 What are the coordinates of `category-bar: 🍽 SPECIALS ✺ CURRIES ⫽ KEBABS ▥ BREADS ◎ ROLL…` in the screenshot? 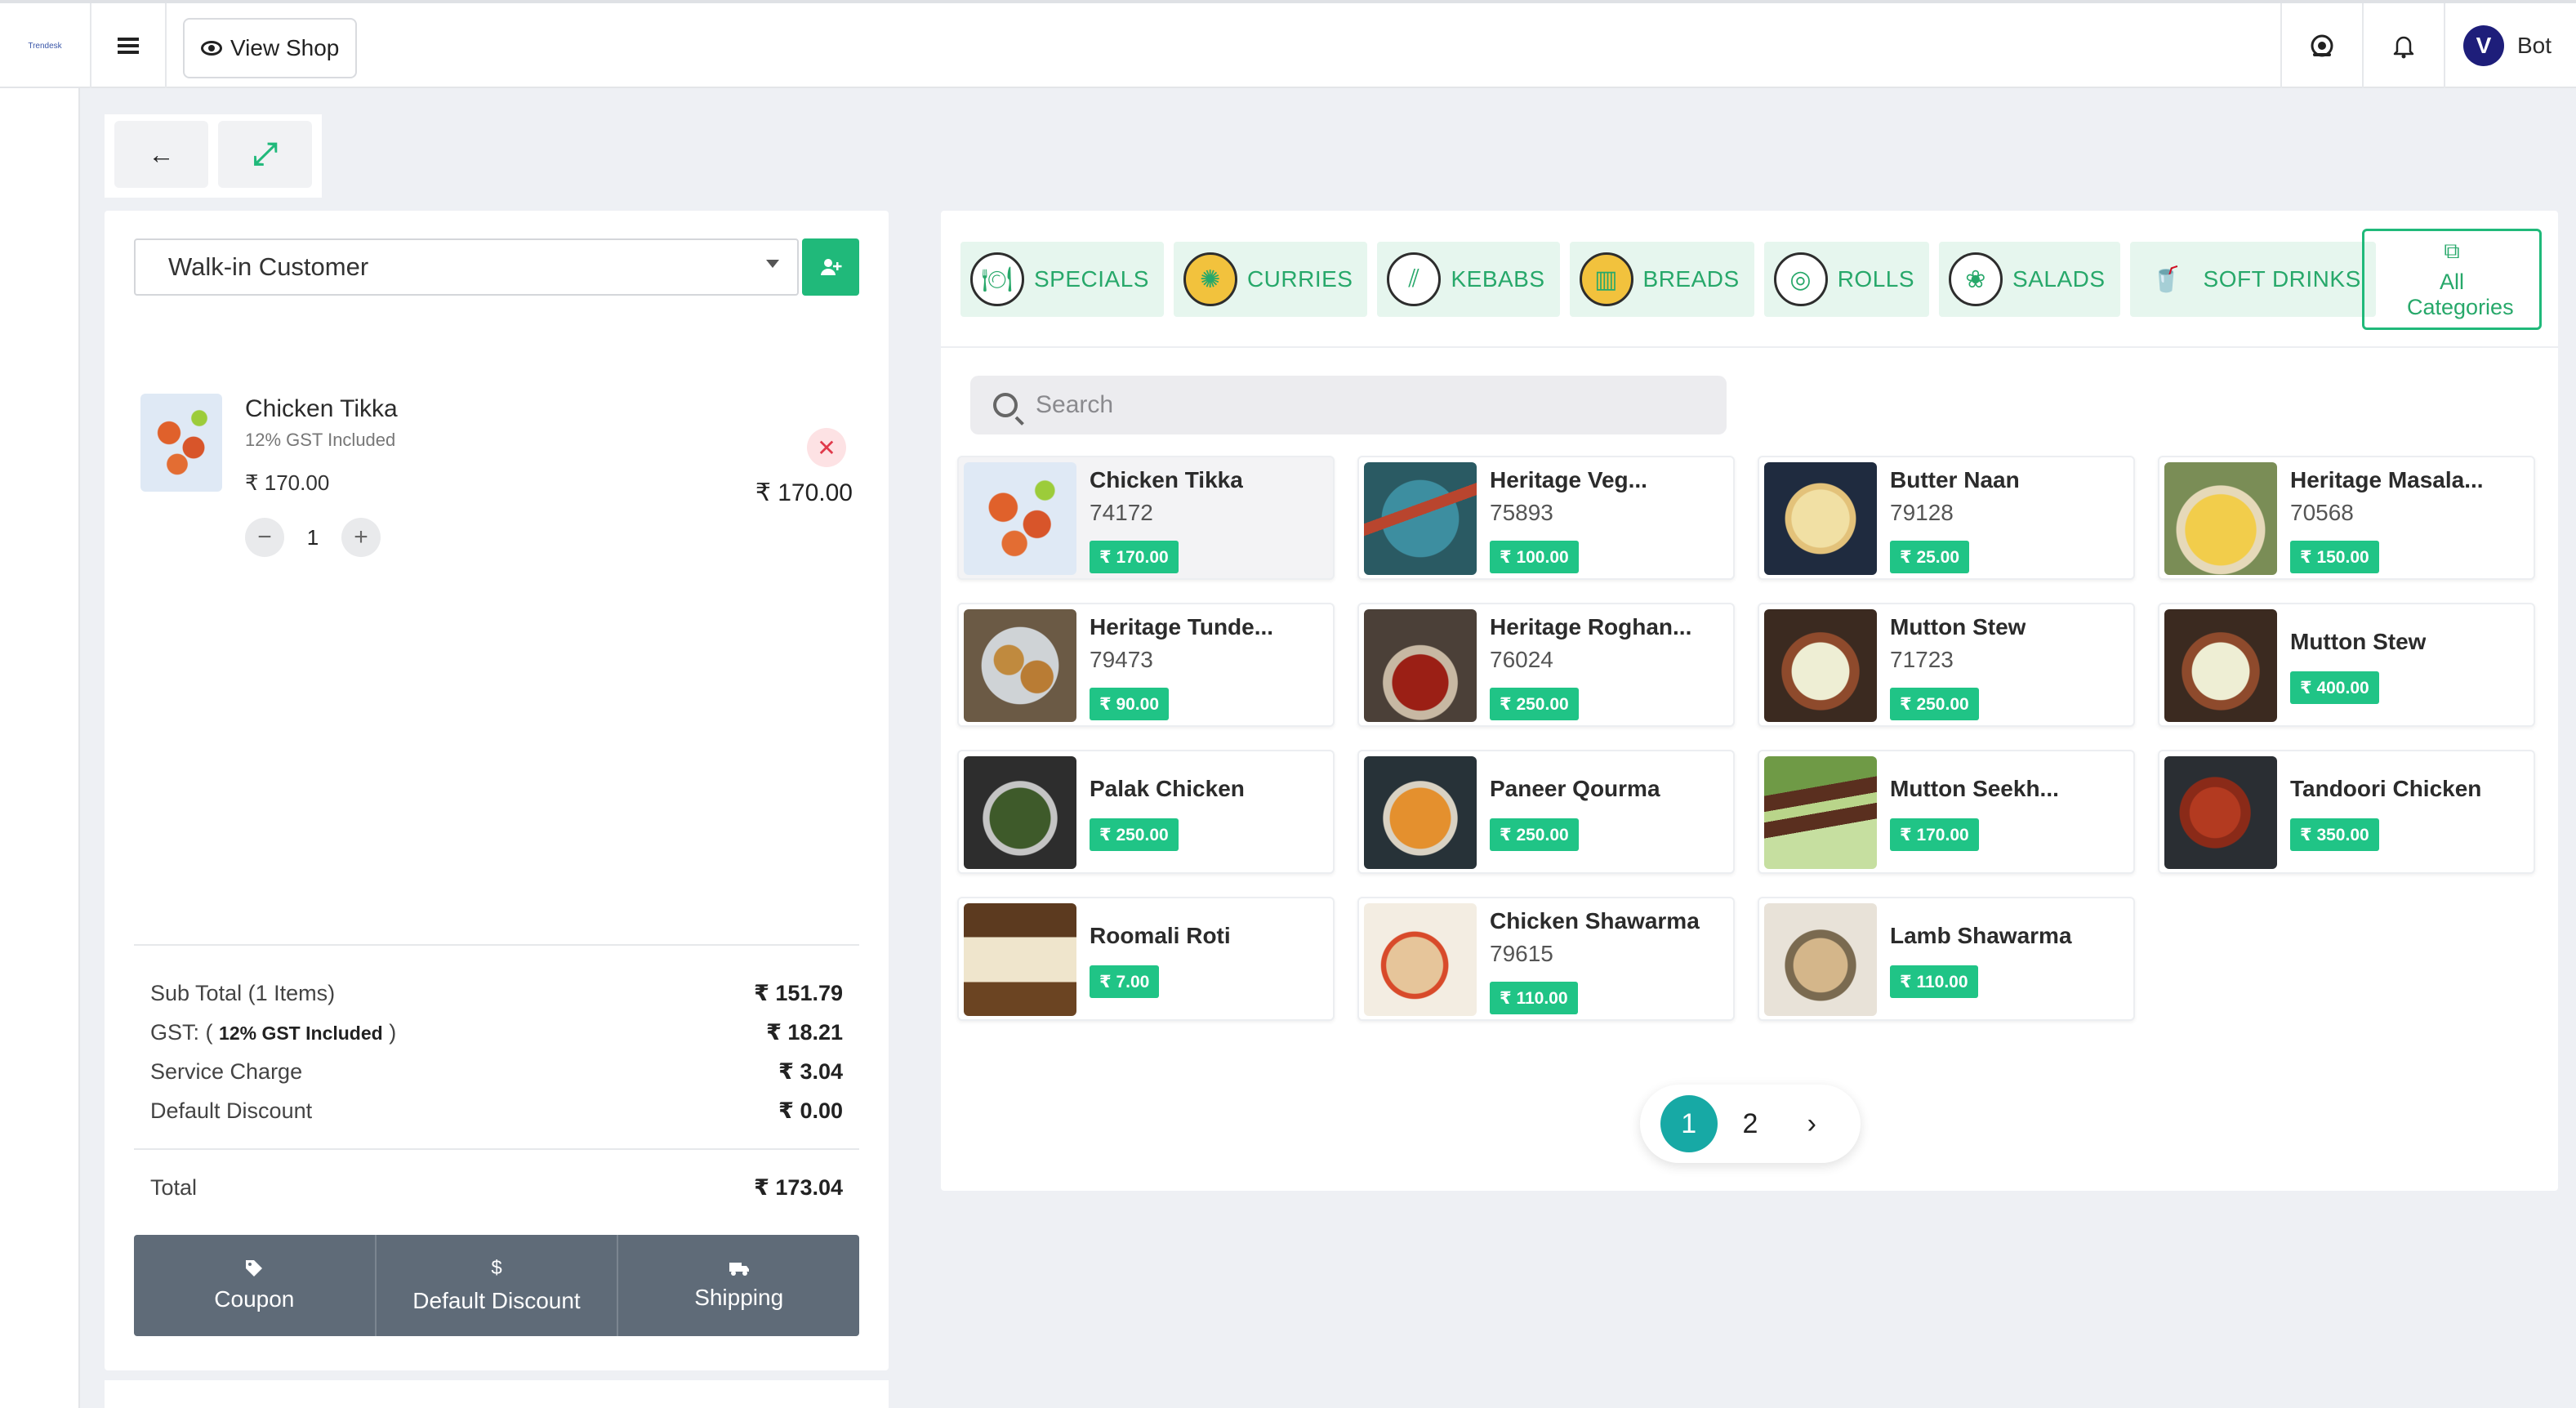 It's located at (1749, 279).